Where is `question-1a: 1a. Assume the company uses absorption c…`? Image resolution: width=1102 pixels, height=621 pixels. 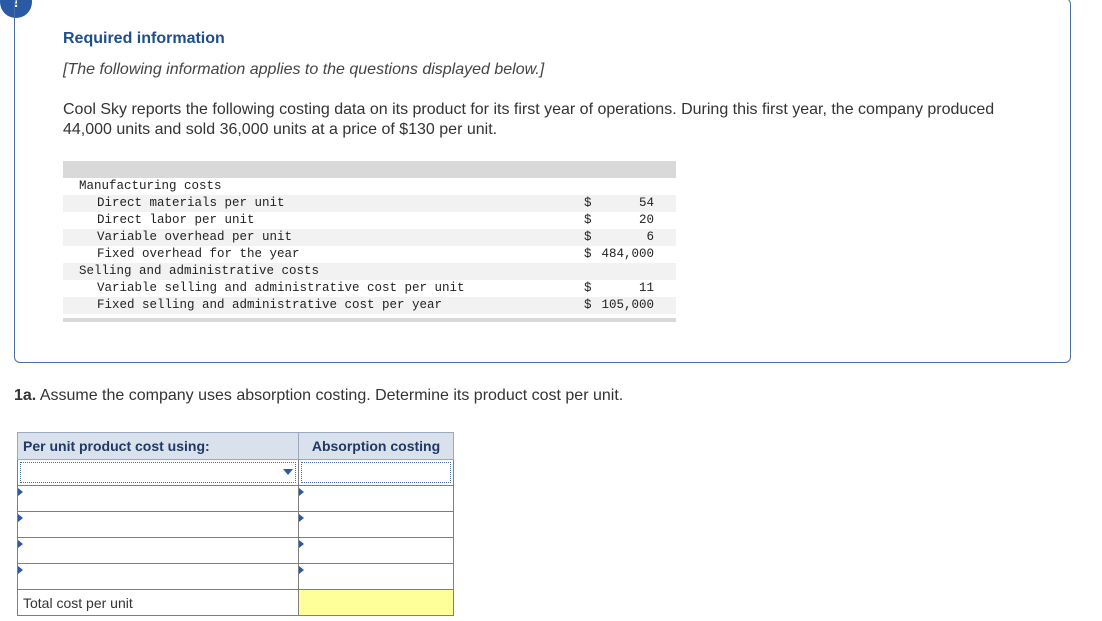
question-1a: 1a. Assume the company uses absorption c… is located at coordinates (318, 396).